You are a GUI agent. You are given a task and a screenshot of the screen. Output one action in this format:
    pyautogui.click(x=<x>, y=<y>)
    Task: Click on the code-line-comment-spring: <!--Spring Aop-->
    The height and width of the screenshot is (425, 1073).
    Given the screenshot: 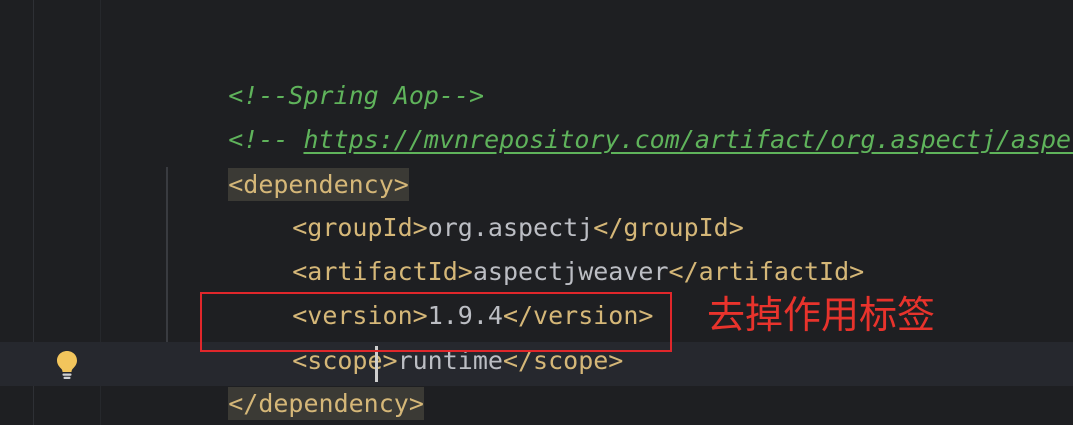 What is the action you would take?
    pyautogui.click(x=326, y=73)
    